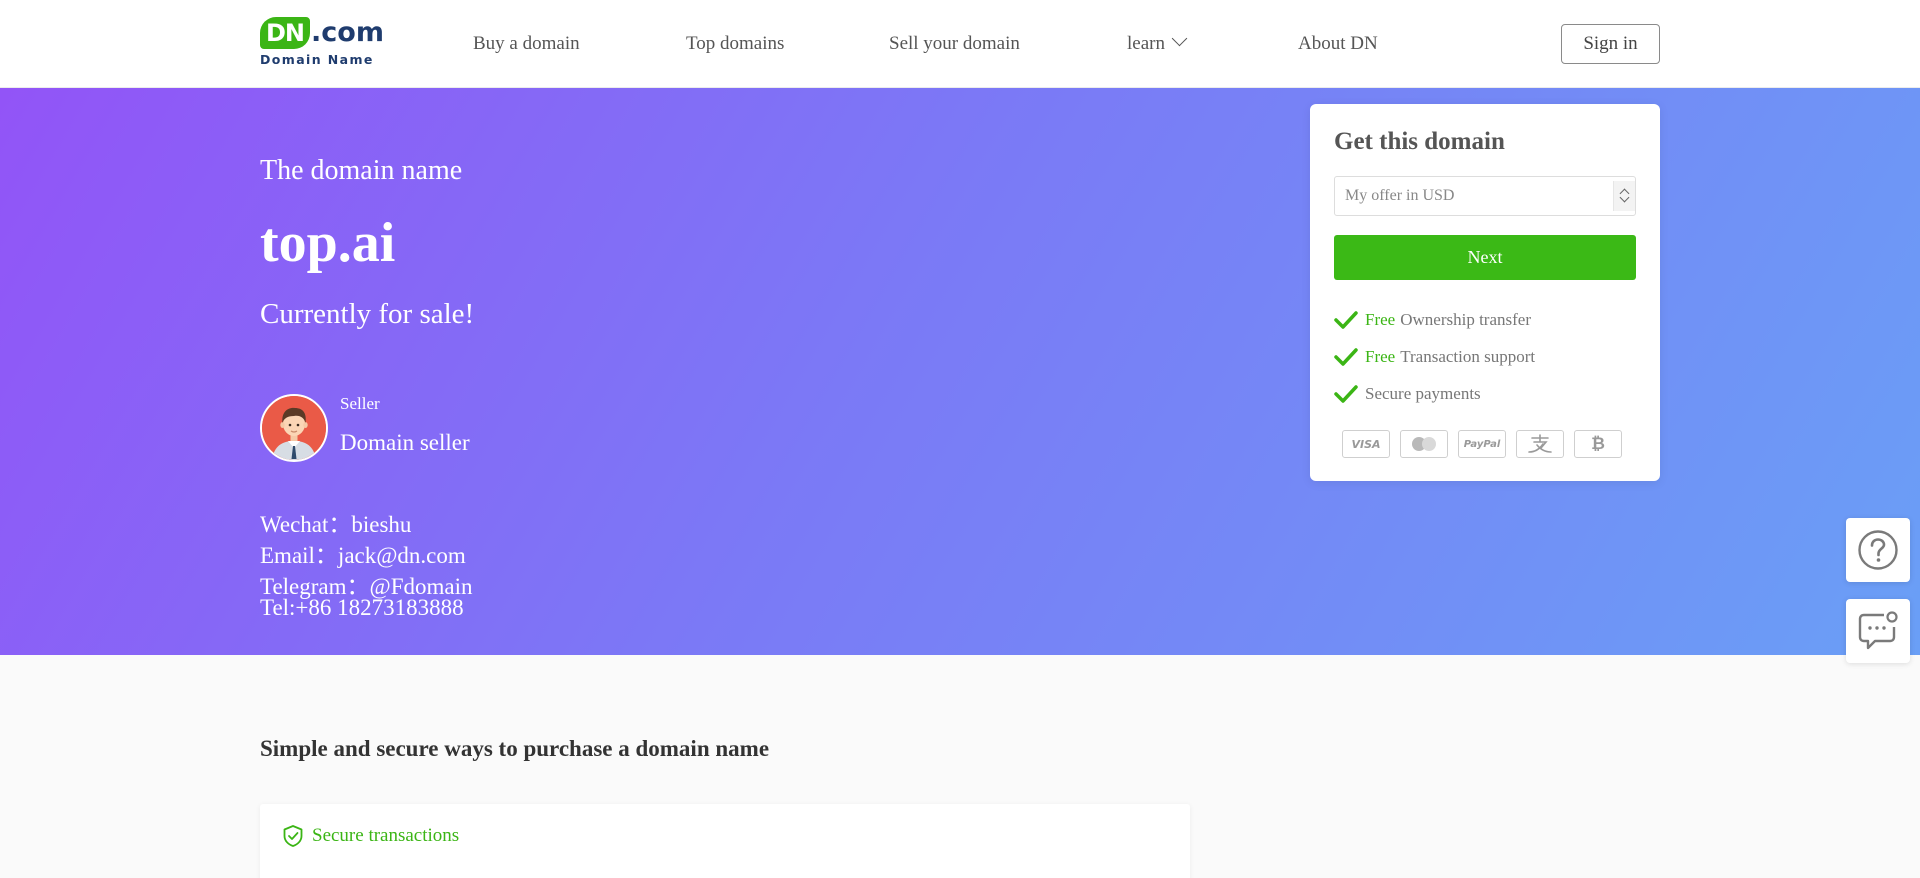  Describe the element at coordinates (361, 170) in the screenshot. I see `hero-subtitle: The domain name` at that location.